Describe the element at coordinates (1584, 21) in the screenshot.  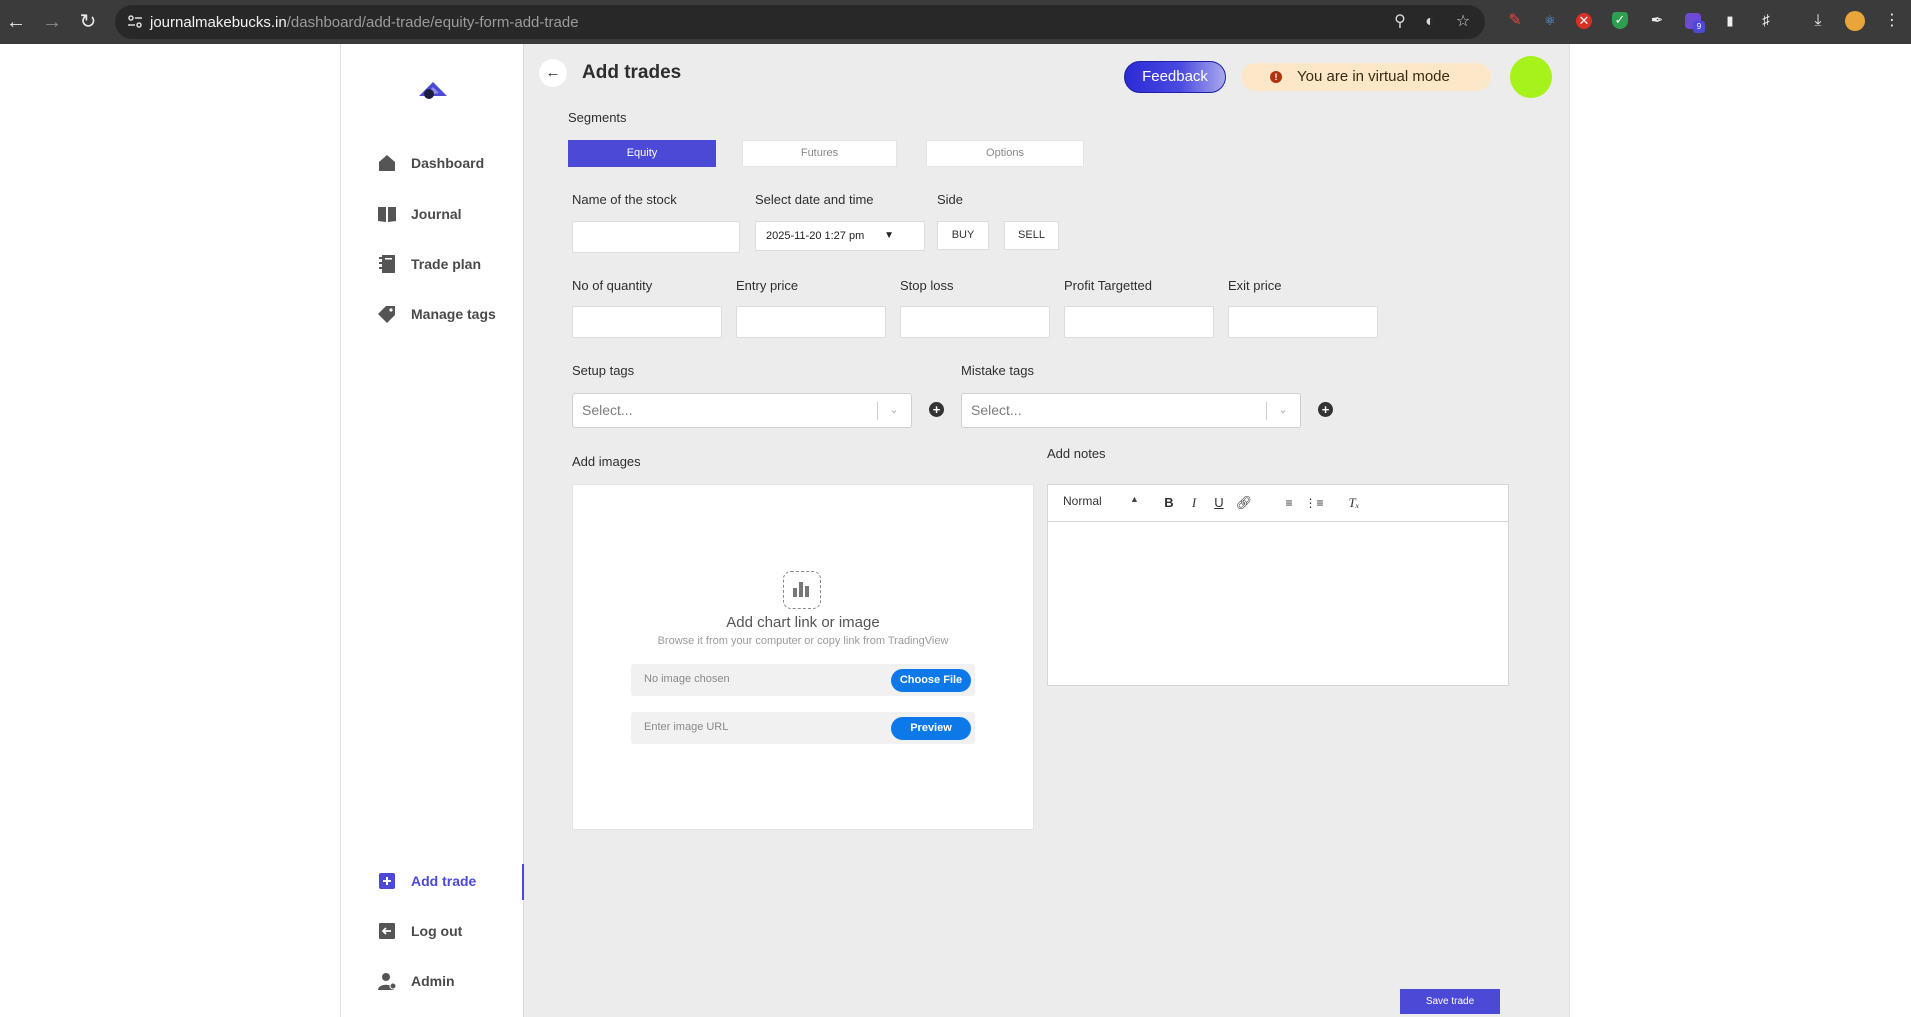
I see `adblock-extension-icon: ✕` at that location.